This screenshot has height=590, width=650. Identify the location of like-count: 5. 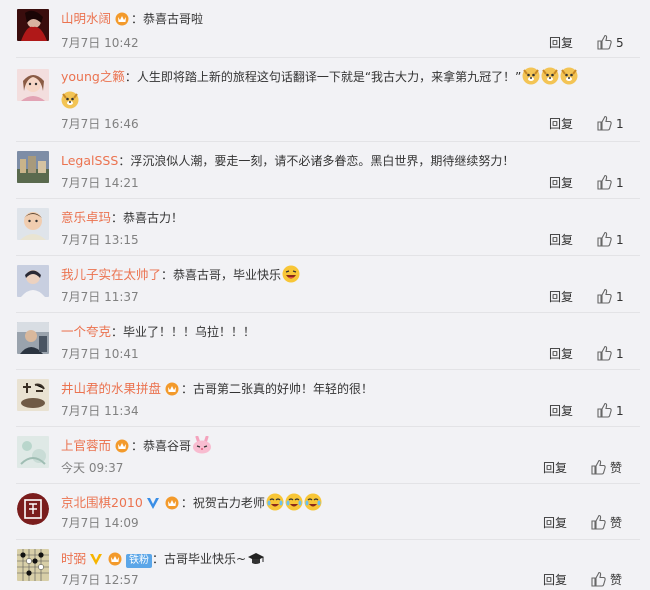
(620, 43).